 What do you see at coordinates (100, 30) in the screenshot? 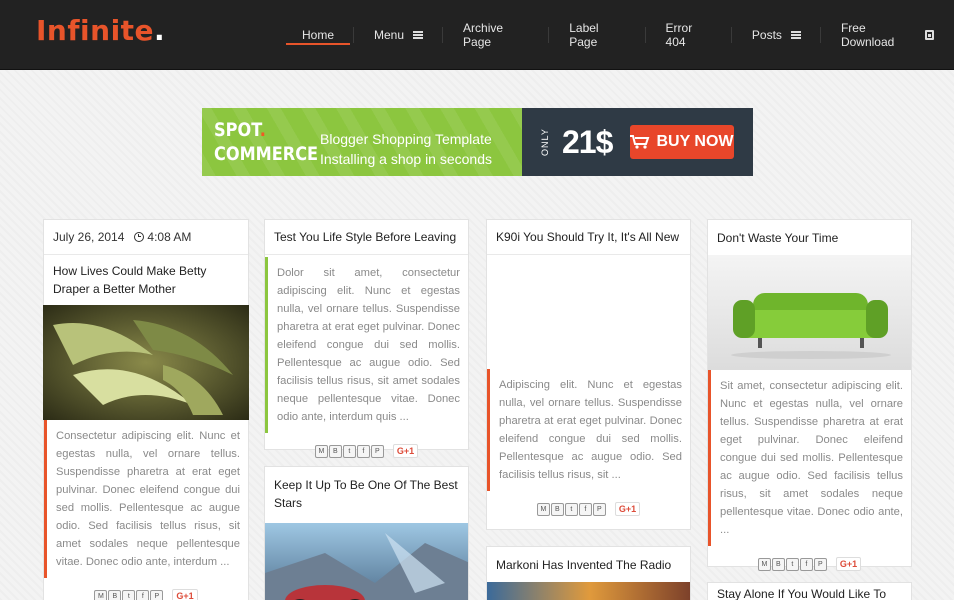
I see `site-logo: Infinite.` at bounding box center [100, 30].